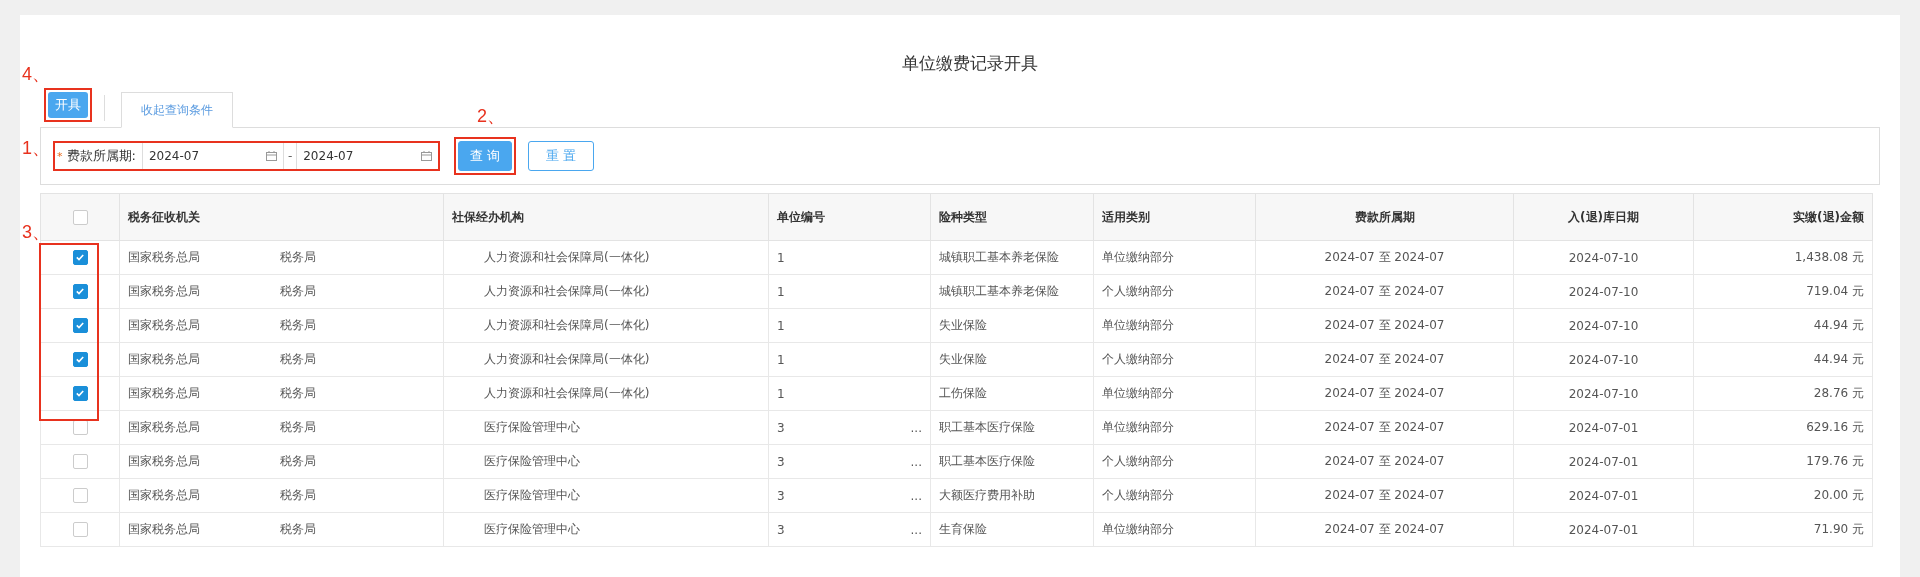 The image size is (1920, 577). Describe the element at coordinates (36, 232) in the screenshot. I see `annotation-number: 3、` at that location.